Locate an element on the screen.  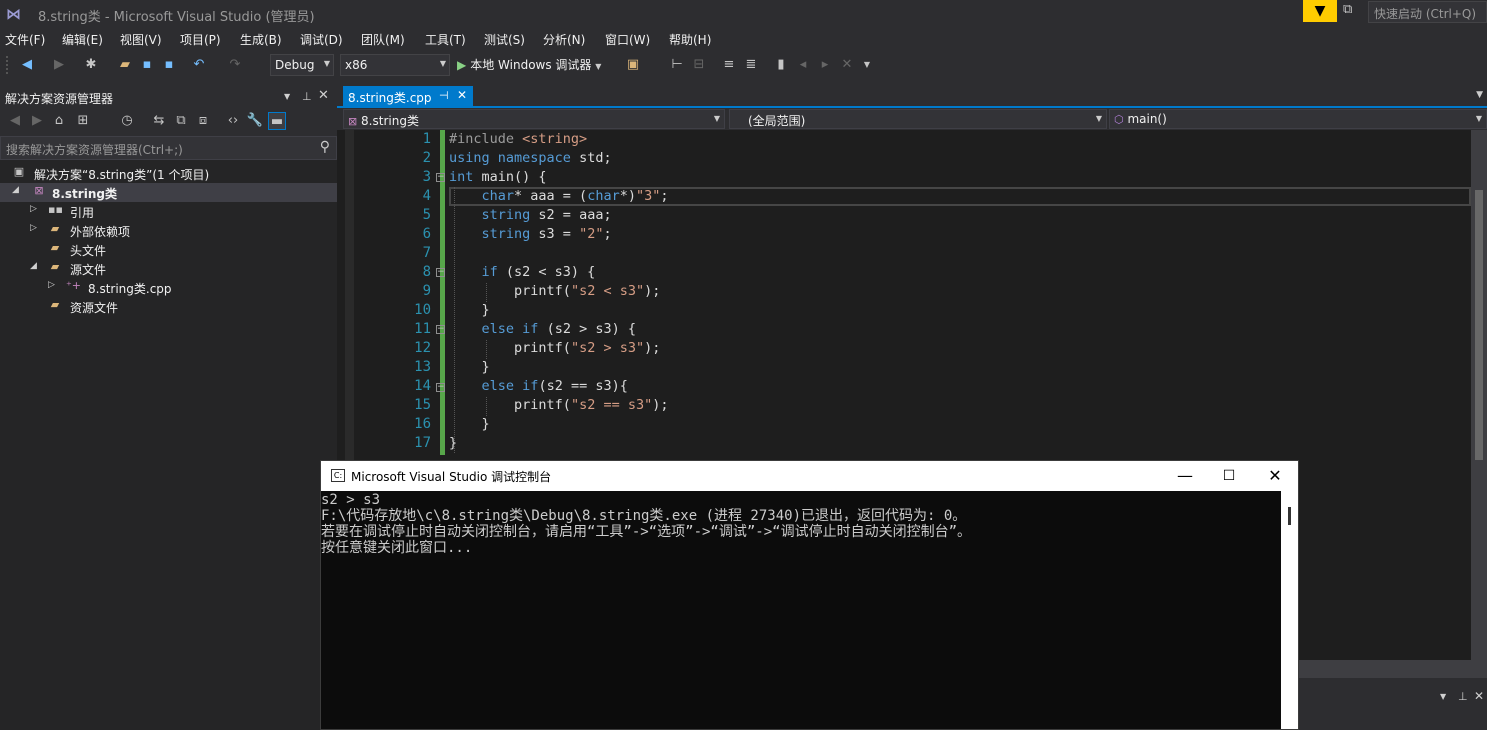
menu-test: 测试(S) is located at coordinates (504, 39).